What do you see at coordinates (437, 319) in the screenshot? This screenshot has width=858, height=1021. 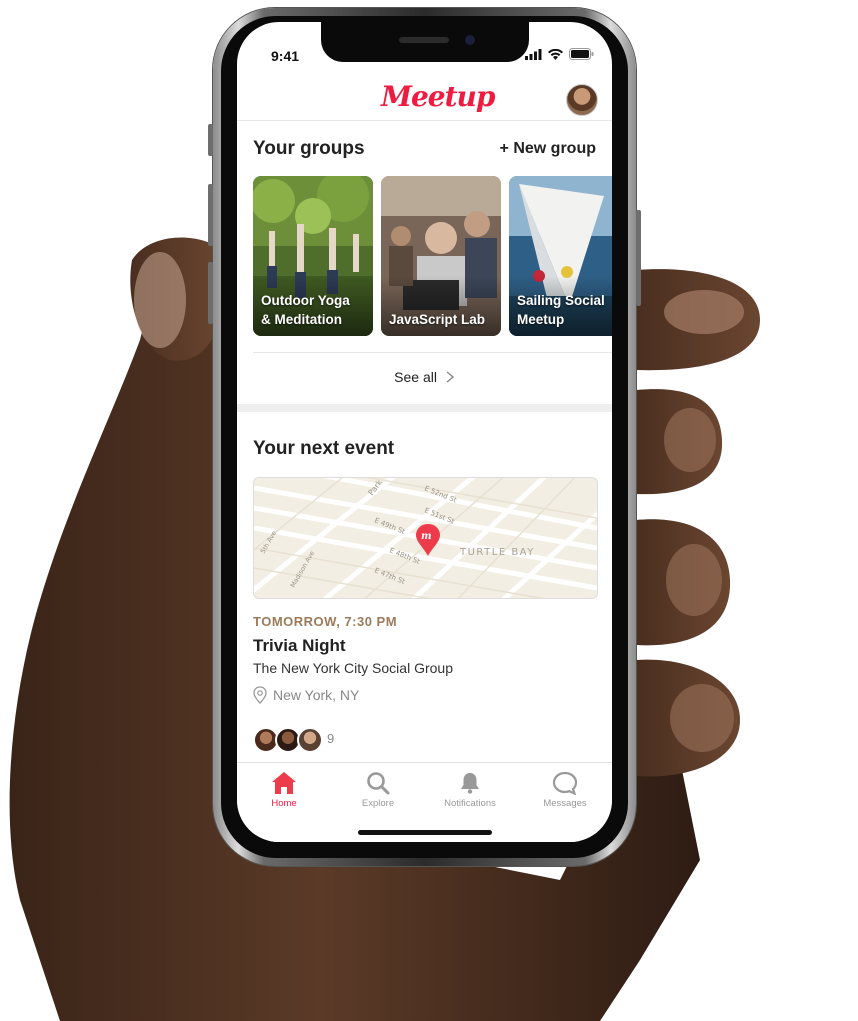 I see `group-card-label-line1: JavaScript Lab` at bounding box center [437, 319].